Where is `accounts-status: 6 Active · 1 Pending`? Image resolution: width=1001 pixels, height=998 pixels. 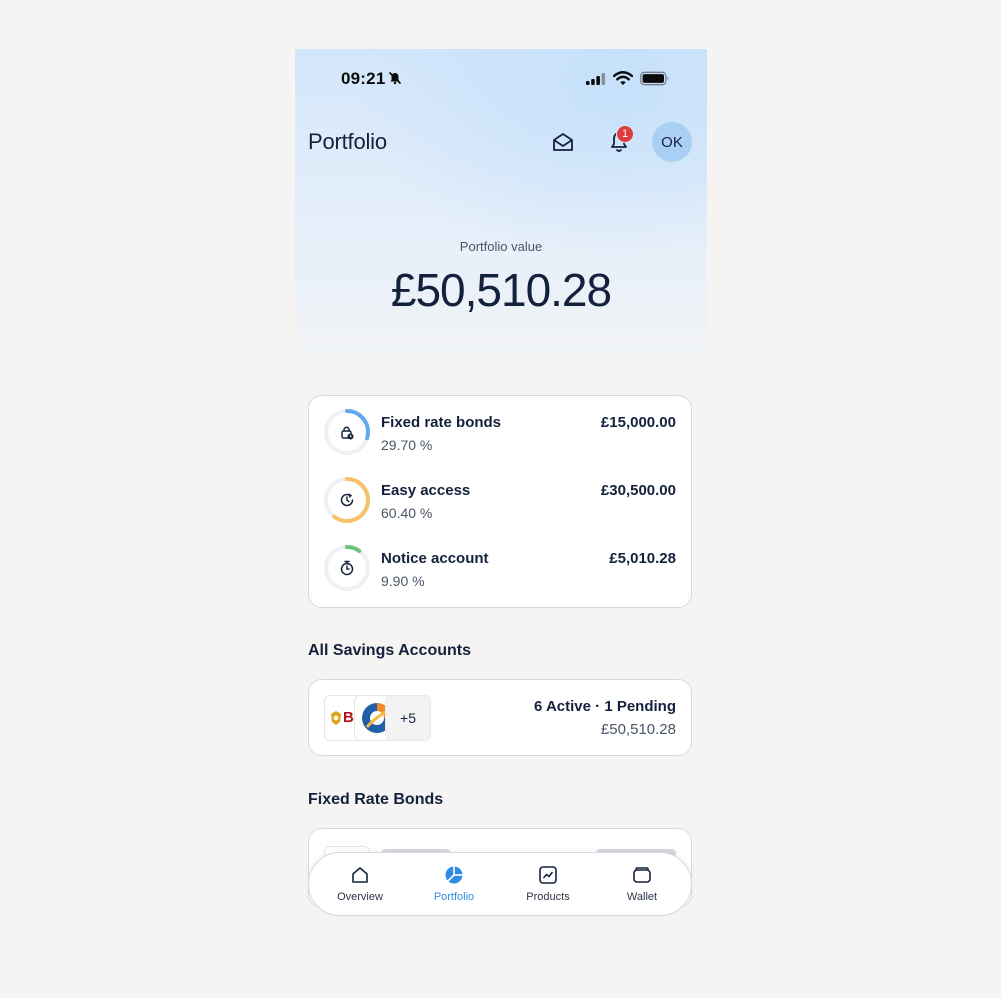
accounts-status: 6 Active · 1 Pending is located at coordinates (605, 706).